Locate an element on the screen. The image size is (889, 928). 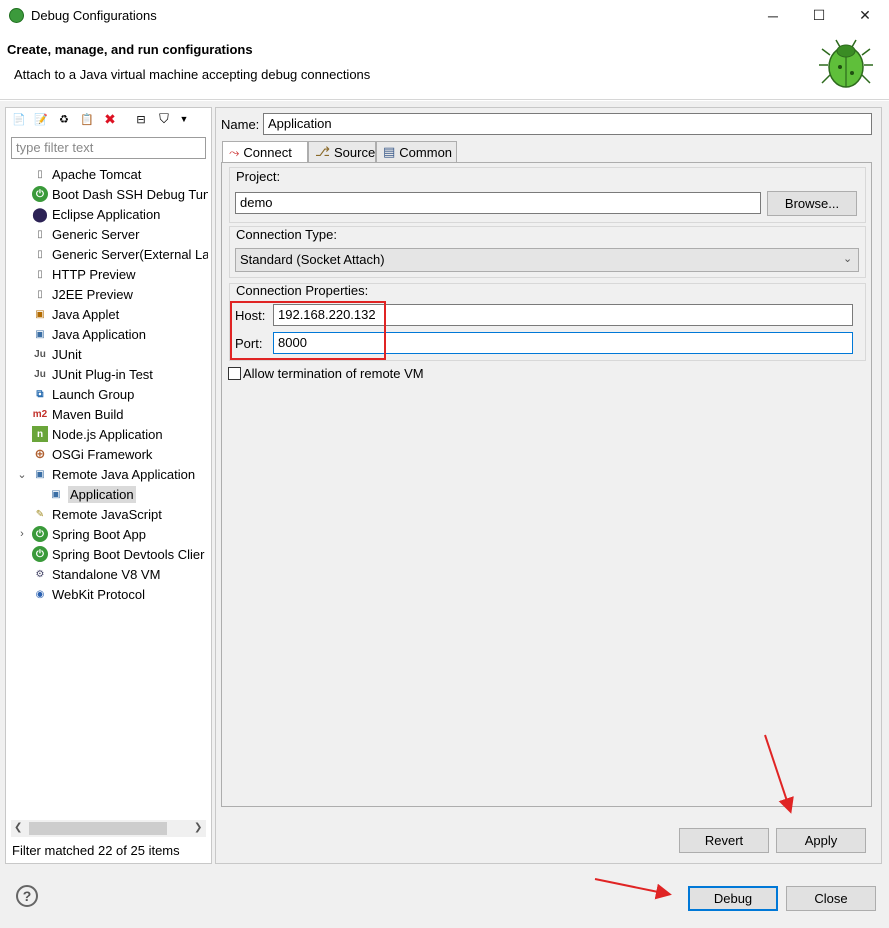
arrow-to-debug is located at coordinates (633, 889).